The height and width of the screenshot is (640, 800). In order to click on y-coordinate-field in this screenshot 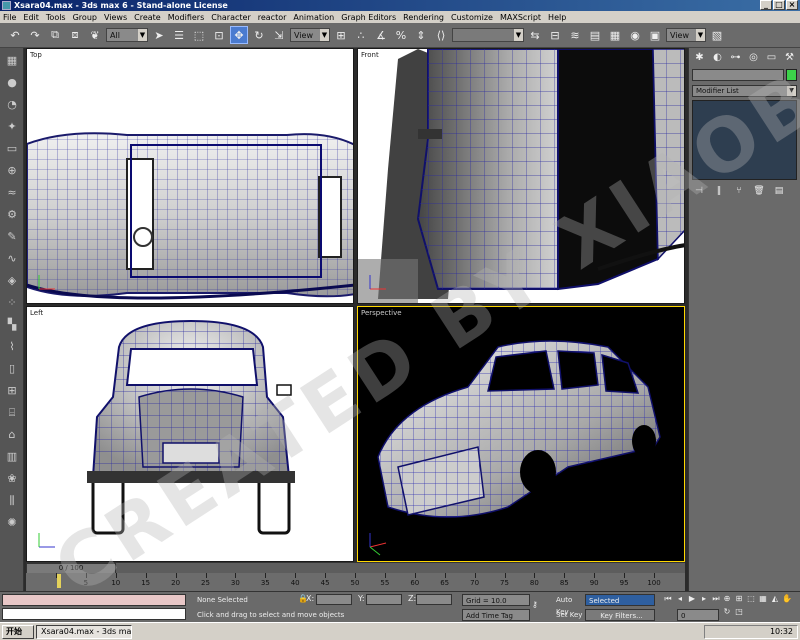, I will do `click(384, 599)`.